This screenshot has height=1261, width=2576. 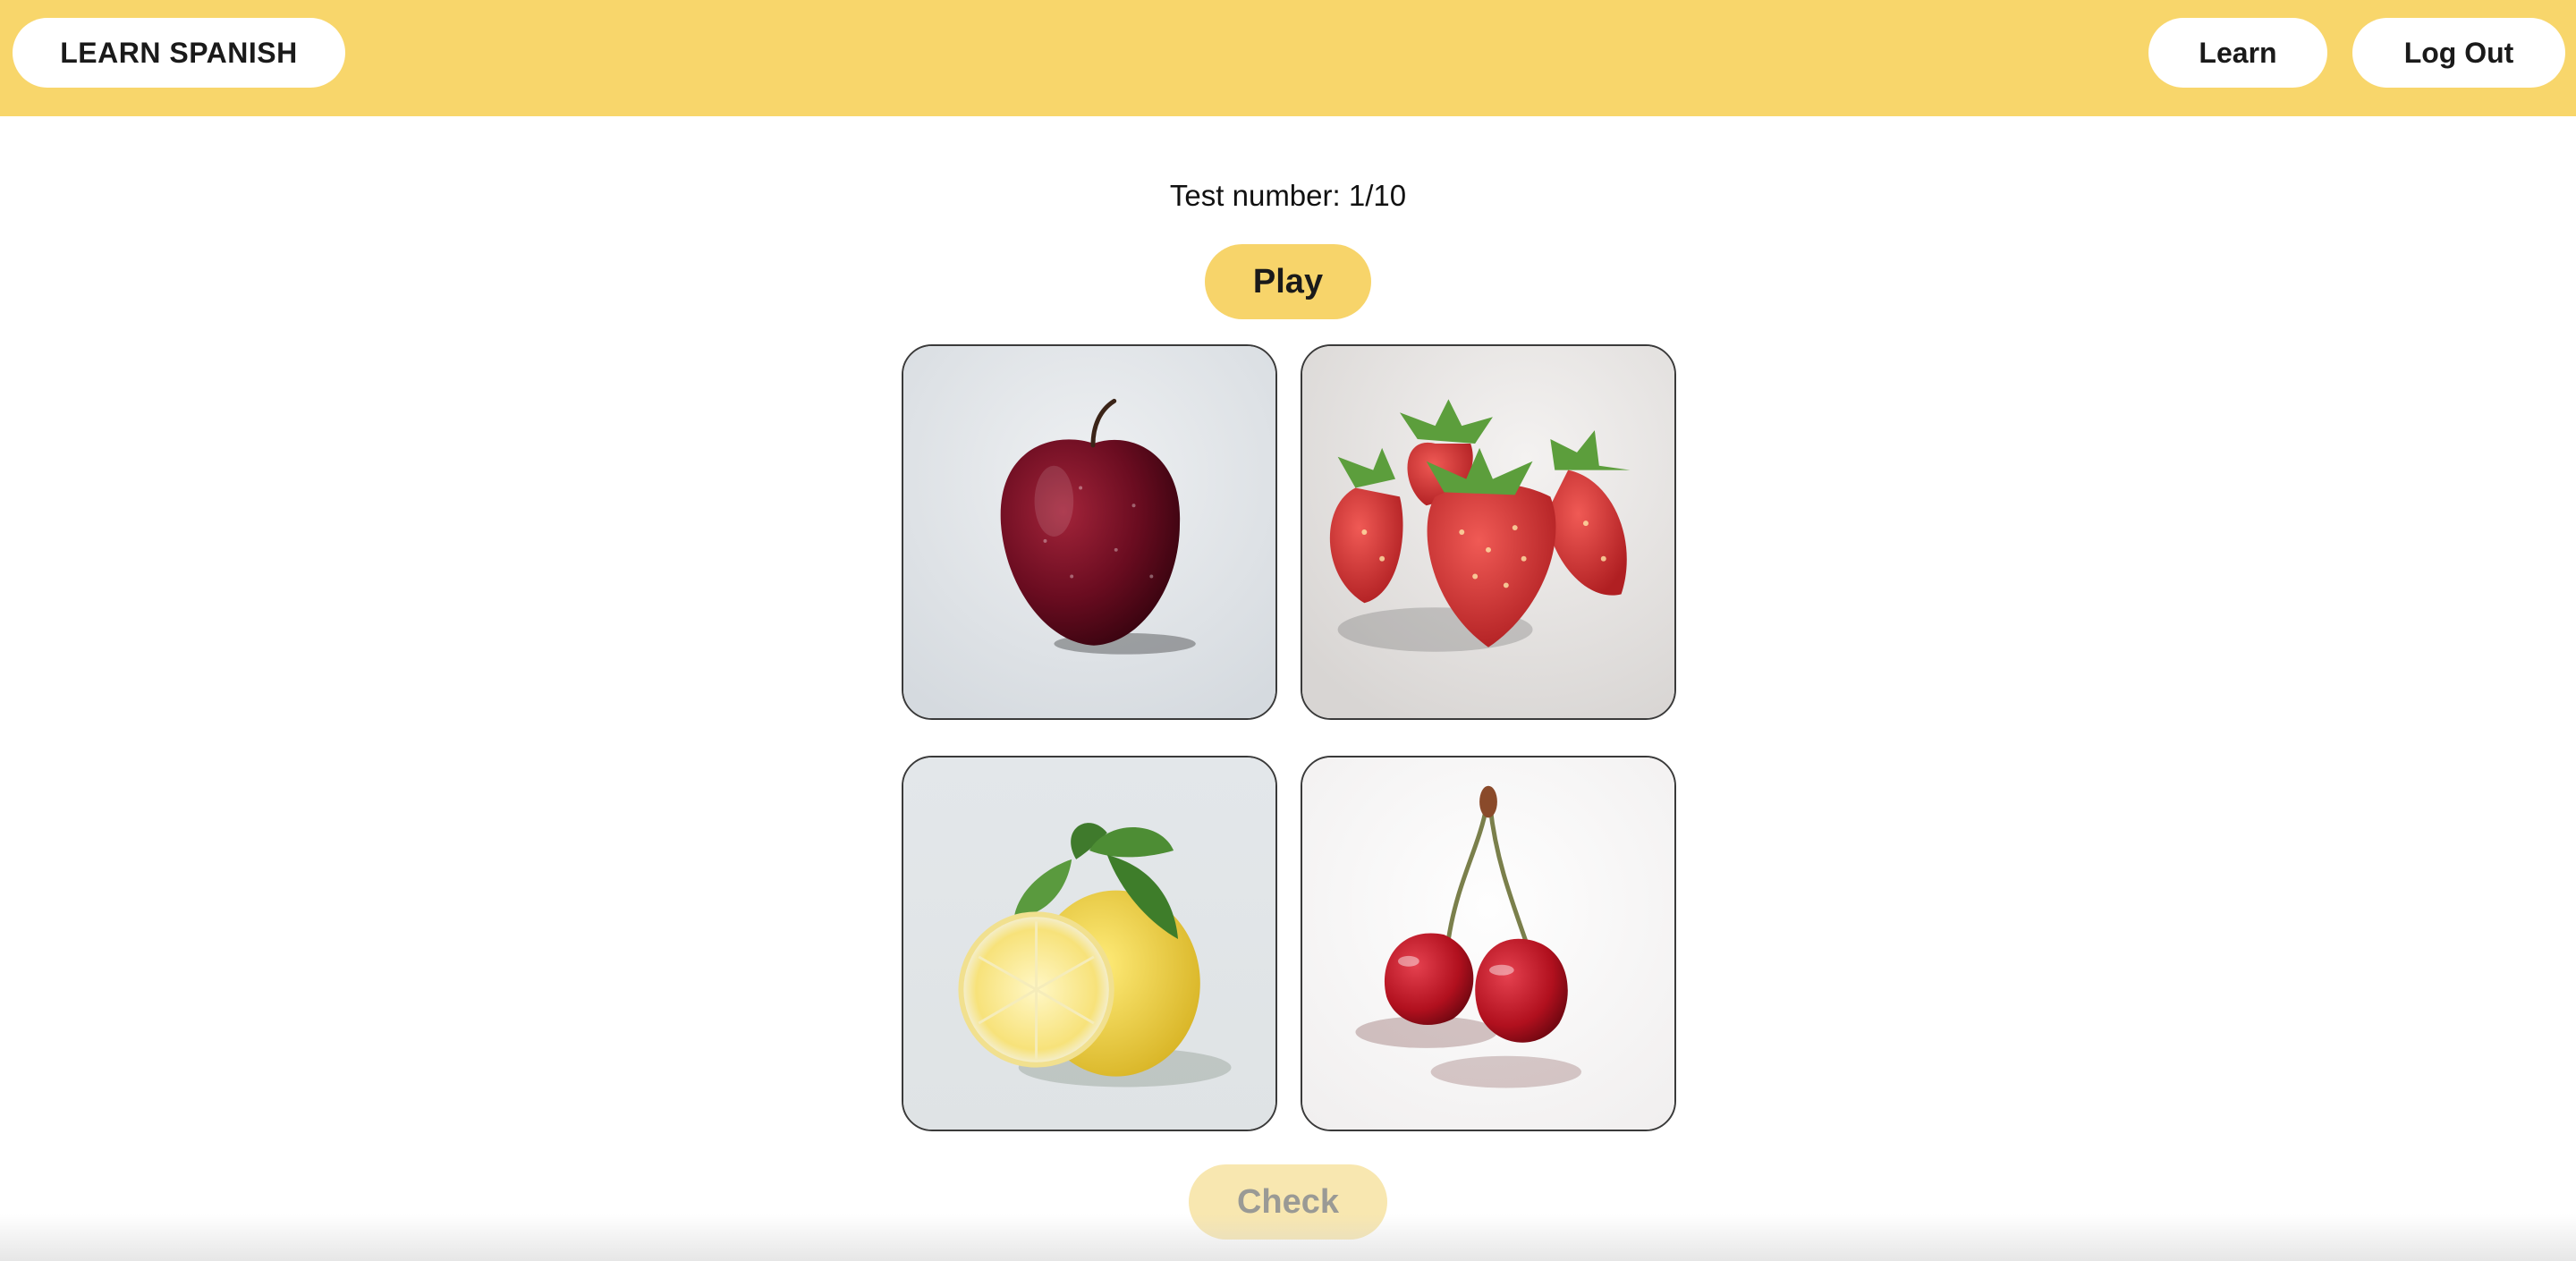 What do you see at coordinates (179, 53) in the screenshot?
I see `brand-button: LEARN SPANISH` at bounding box center [179, 53].